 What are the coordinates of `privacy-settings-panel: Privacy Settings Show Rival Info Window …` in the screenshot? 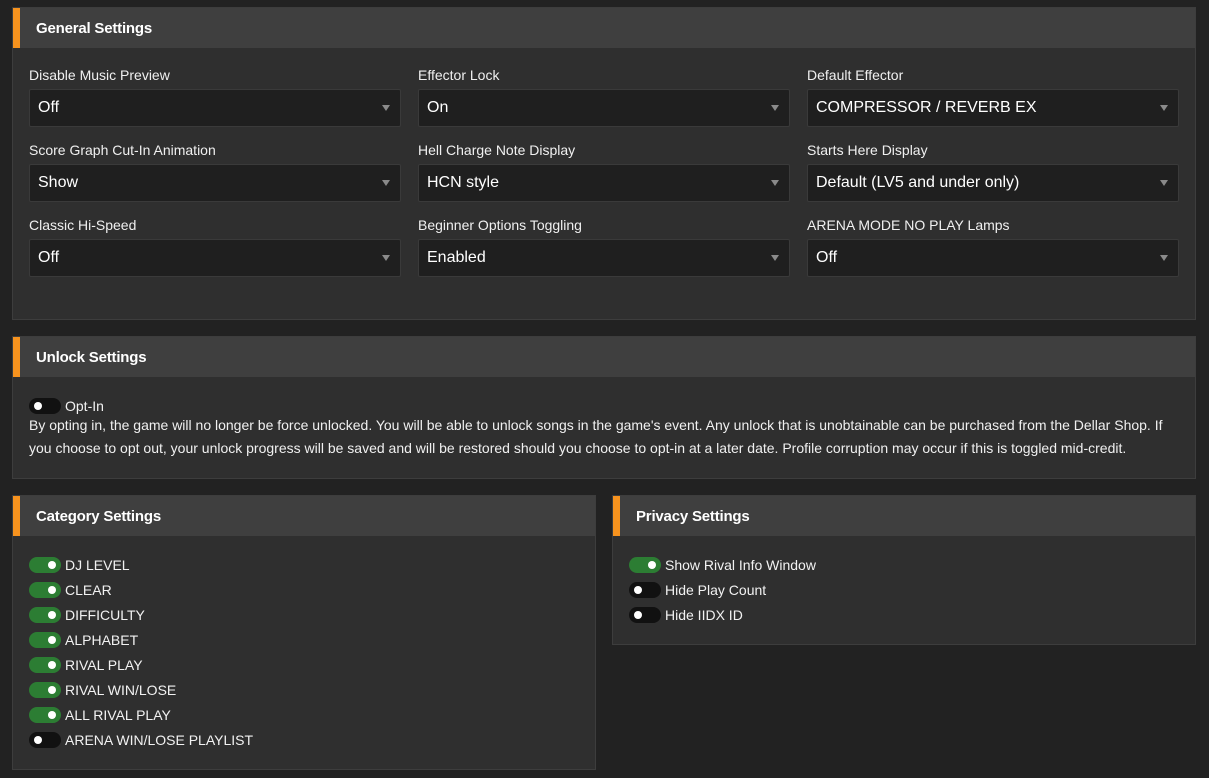 It's located at (904, 570).